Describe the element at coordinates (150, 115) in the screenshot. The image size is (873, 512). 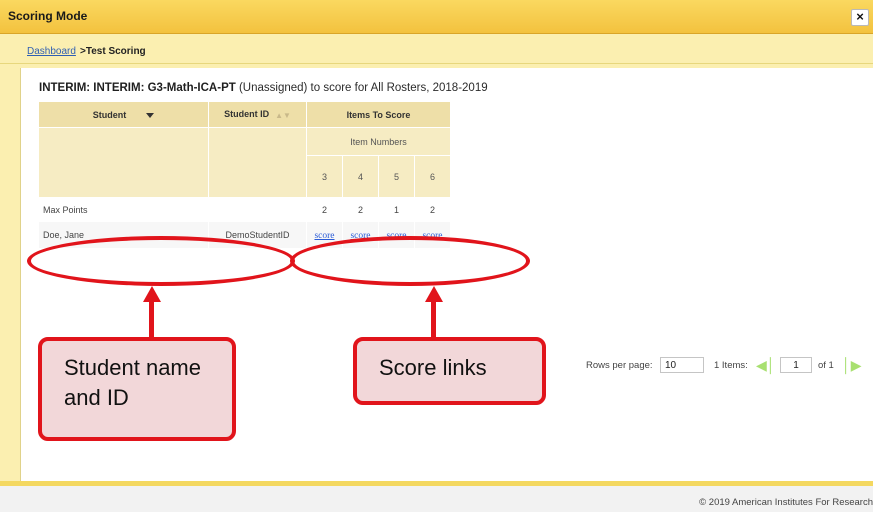
I see `sort-desc-icon` at that location.